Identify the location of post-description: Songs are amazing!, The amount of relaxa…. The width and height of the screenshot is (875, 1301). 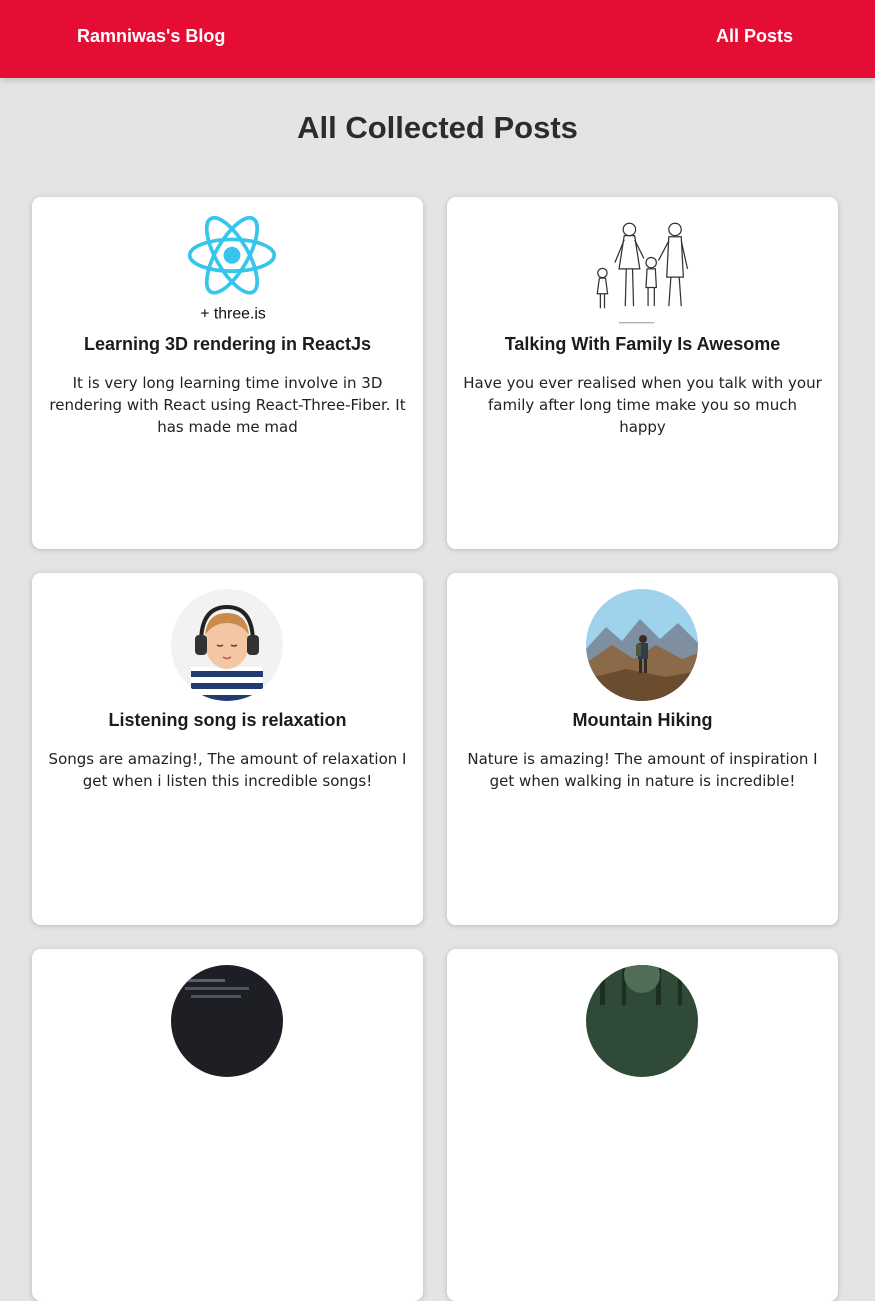
(227, 770).